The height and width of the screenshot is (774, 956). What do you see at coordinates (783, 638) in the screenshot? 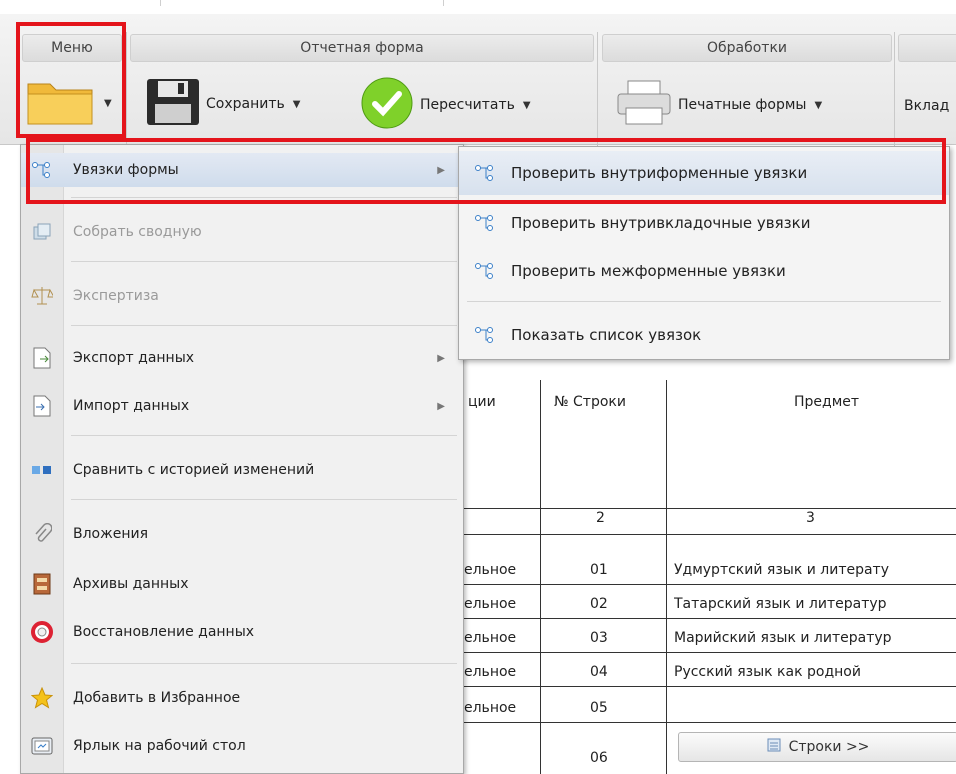
I see `row-subject: Марийский язык и литератур` at bounding box center [783, 638].